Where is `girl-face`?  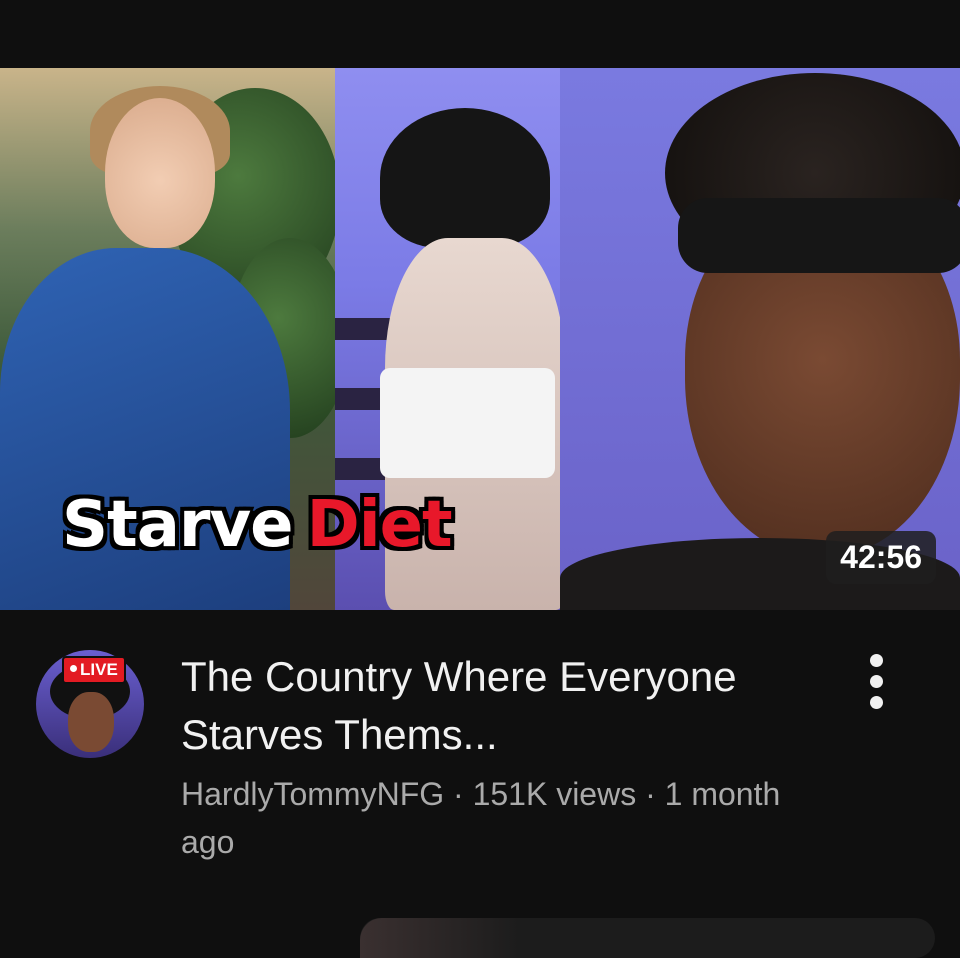 girl-face is located at coordinates (160, 173).